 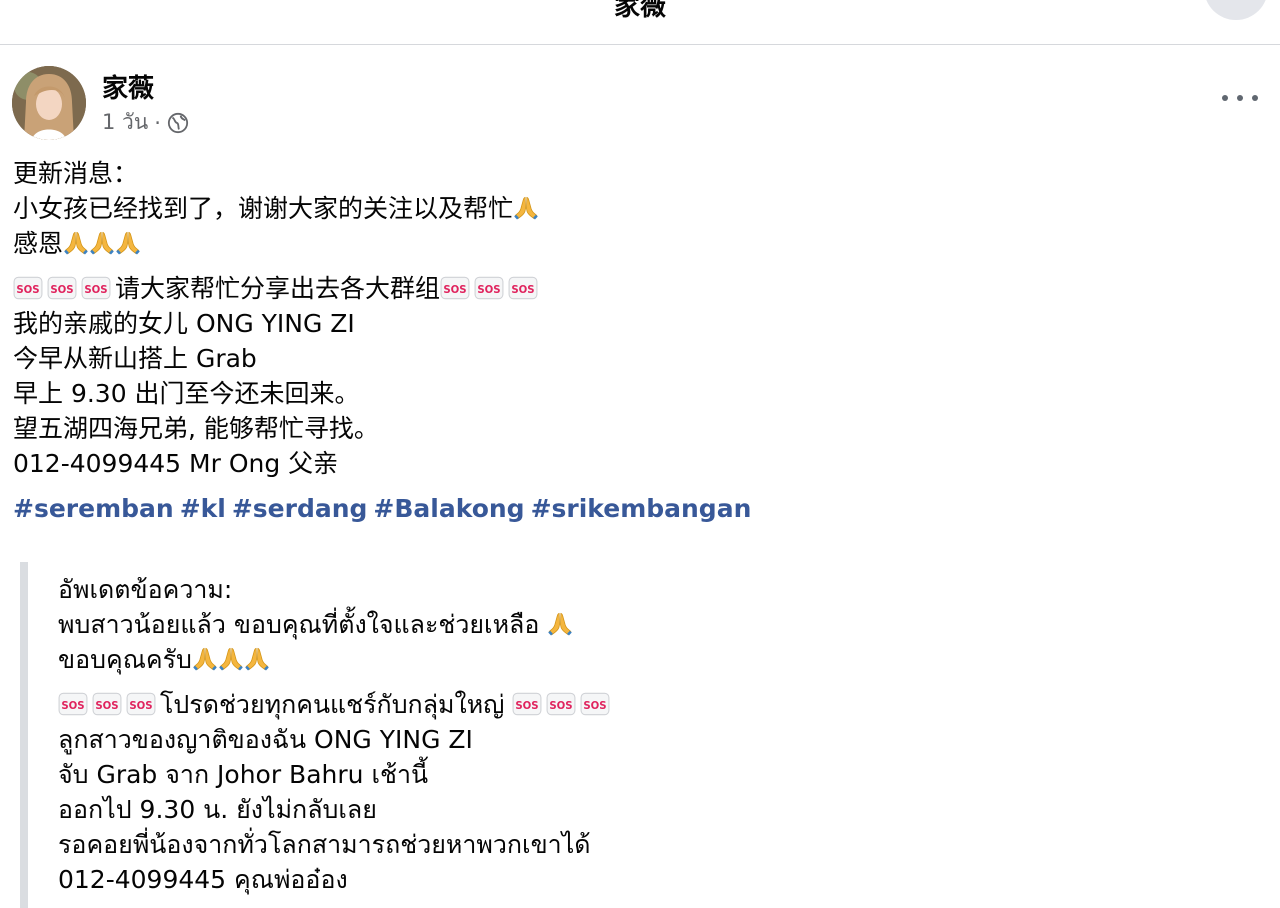 I want to click on top-bar: 家薇, so click(x=640, y=22).